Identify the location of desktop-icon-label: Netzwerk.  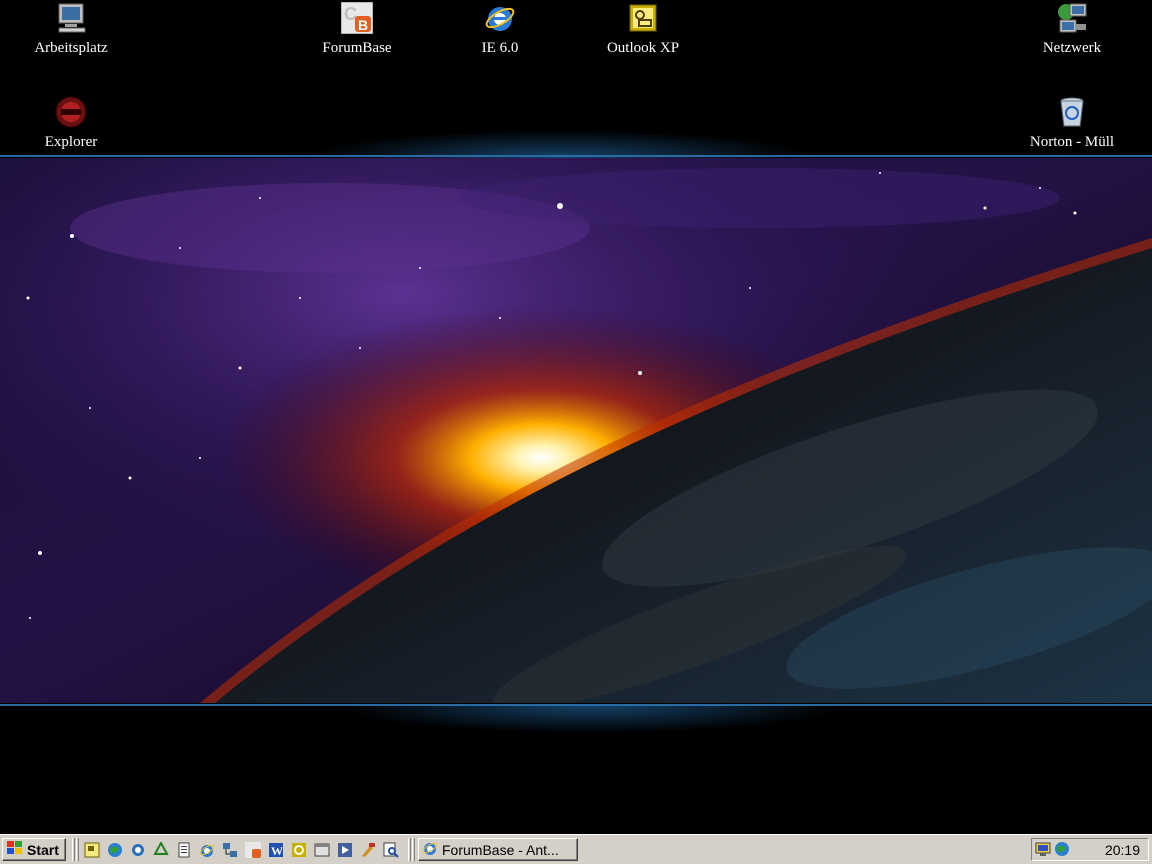
(1072, 48).